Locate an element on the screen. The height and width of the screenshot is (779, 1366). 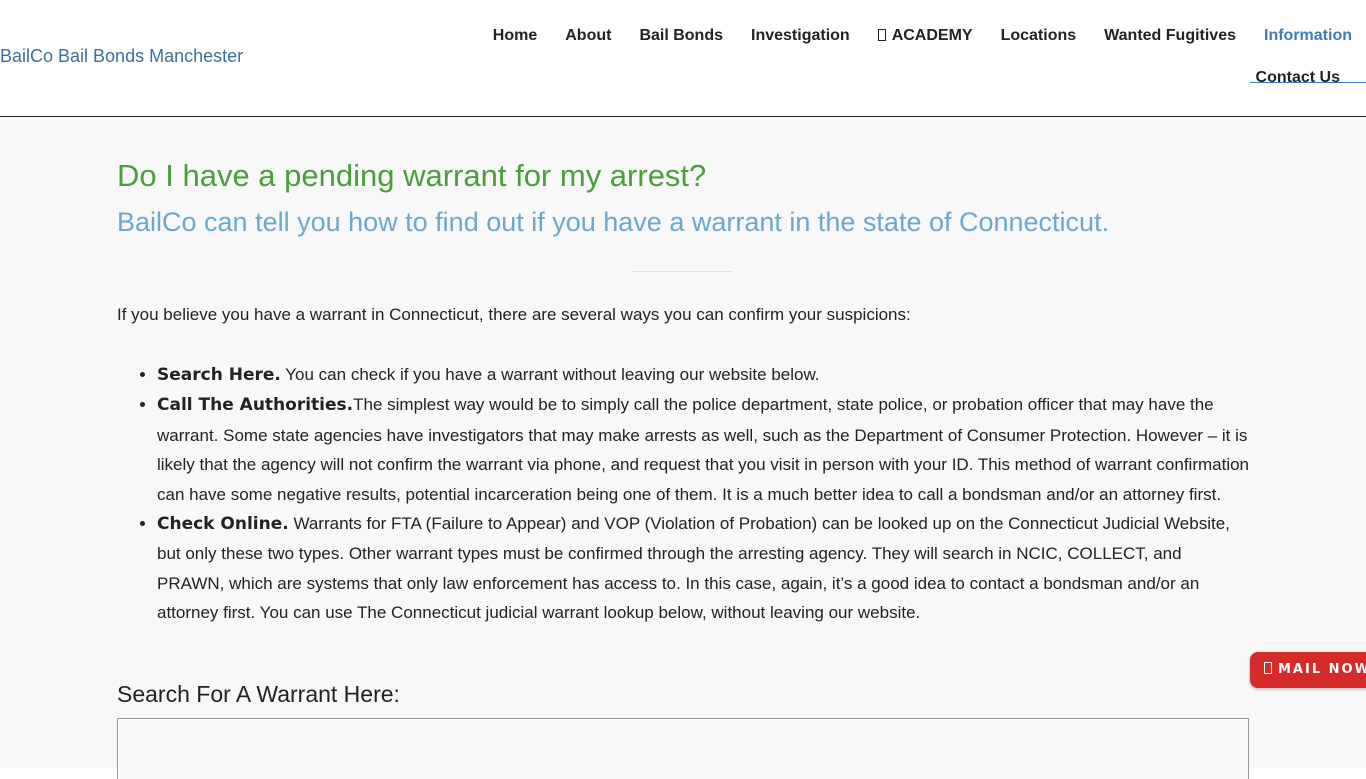
mail-now-button: MAIL NOW is located at coordinates (1308, 670).